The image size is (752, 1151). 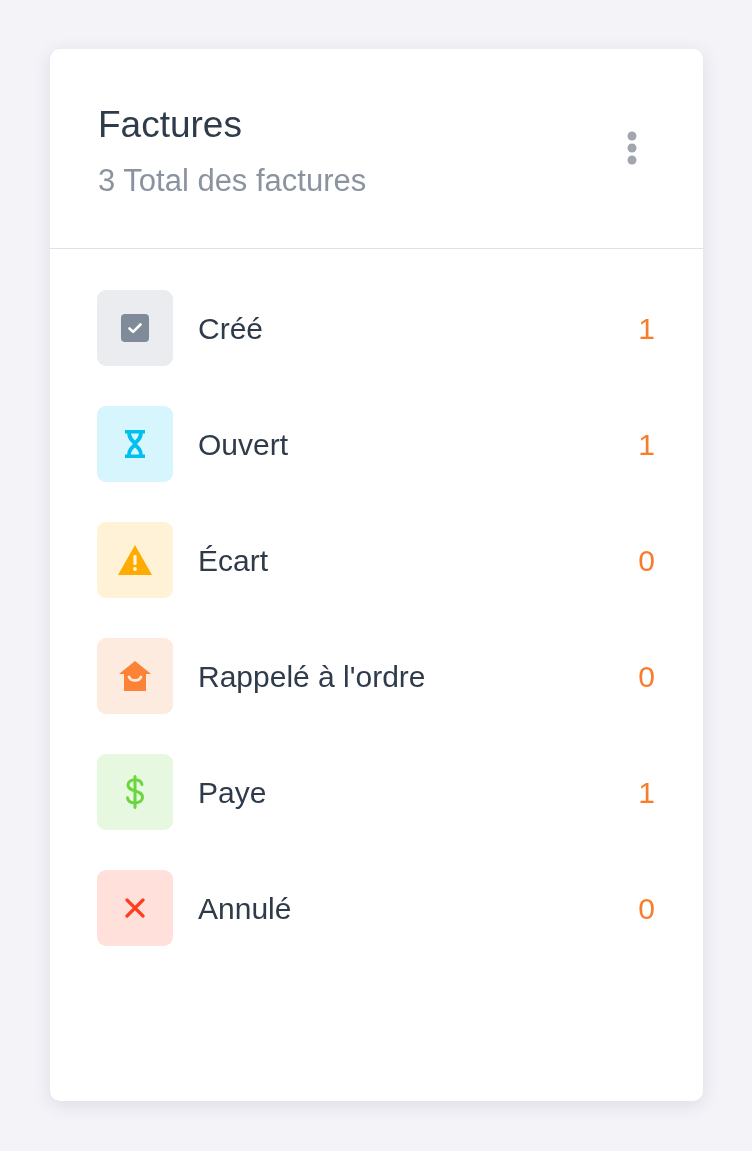 What do you see at coordinates (234, 560) in the screenshot?
I see `status-label: Écart` at bounding box center [234, 560].